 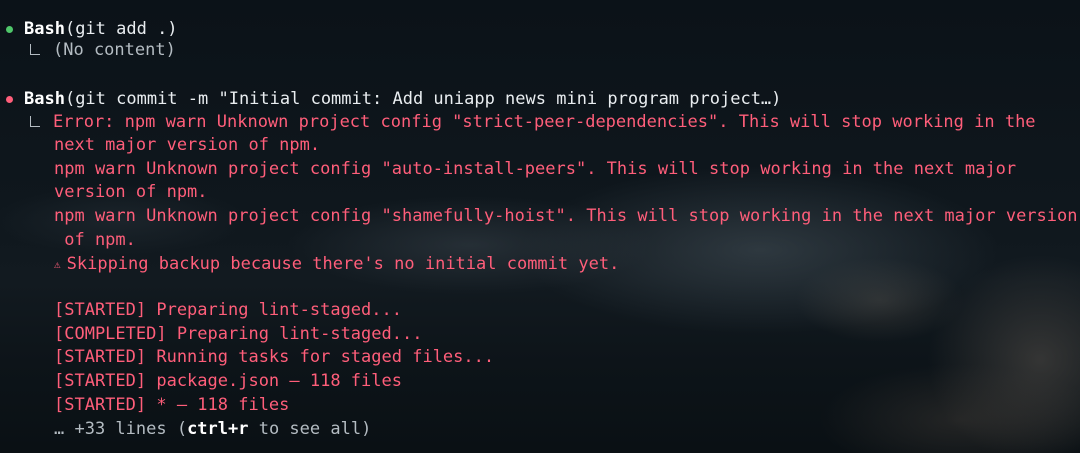 What do you see at coordinates (9, 99) in the screenshot?
I see `status-dot-error` at bounding box center [9, 99].